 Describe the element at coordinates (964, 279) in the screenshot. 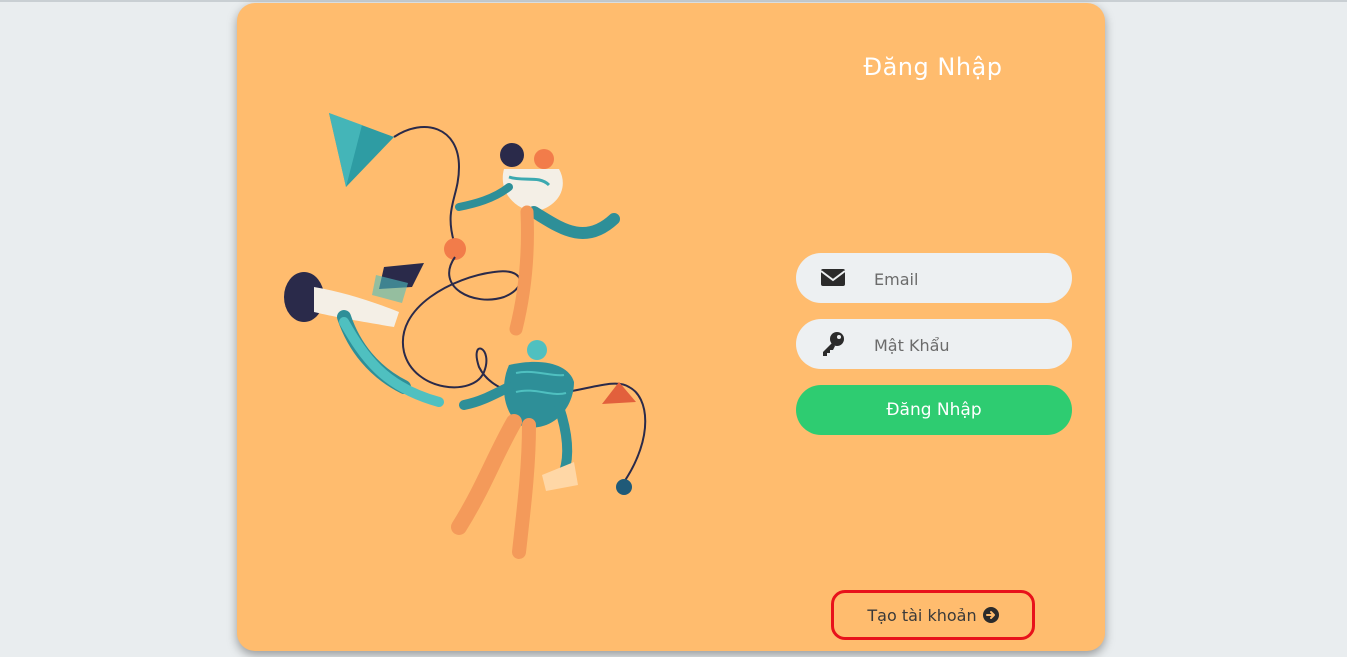

I see `email-input` at that location.